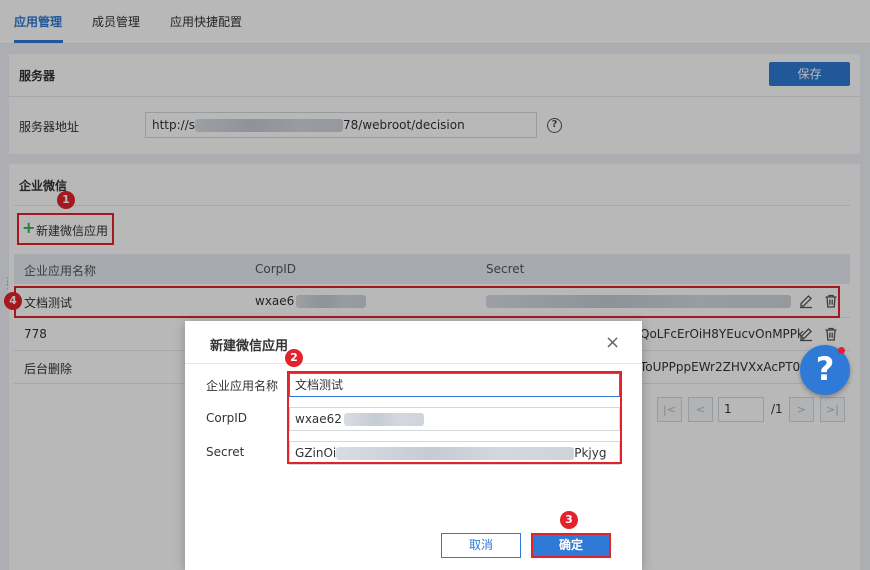 Image resolution: width=870 pixels, height=570 pixels. What do you see at coordinates (225, 452) in the screenshot?
I see `secret-label: Secret` at bounding box center [225, 452].